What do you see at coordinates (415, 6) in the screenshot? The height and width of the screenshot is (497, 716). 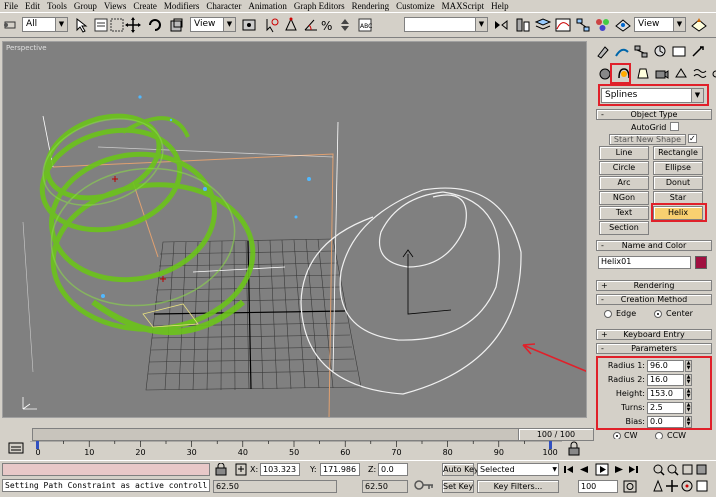 I see `menu-customize: Customize` at bounding box center [415, 6].